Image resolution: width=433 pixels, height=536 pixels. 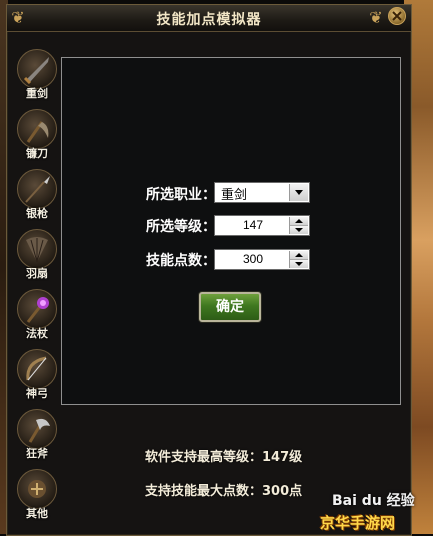 What do you see at coordinates (224, 491) in the screenshot?
I see `max-points-info: 支持技能最大点数：300点` at bounding box center [224, 491].